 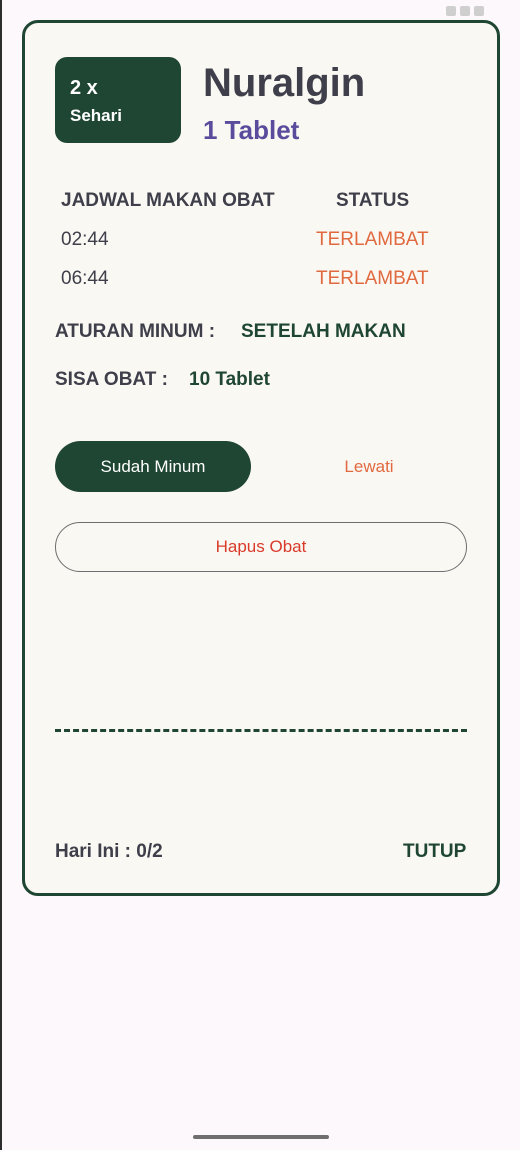 I want to click on battery-icon, so click(x=479, y=11).